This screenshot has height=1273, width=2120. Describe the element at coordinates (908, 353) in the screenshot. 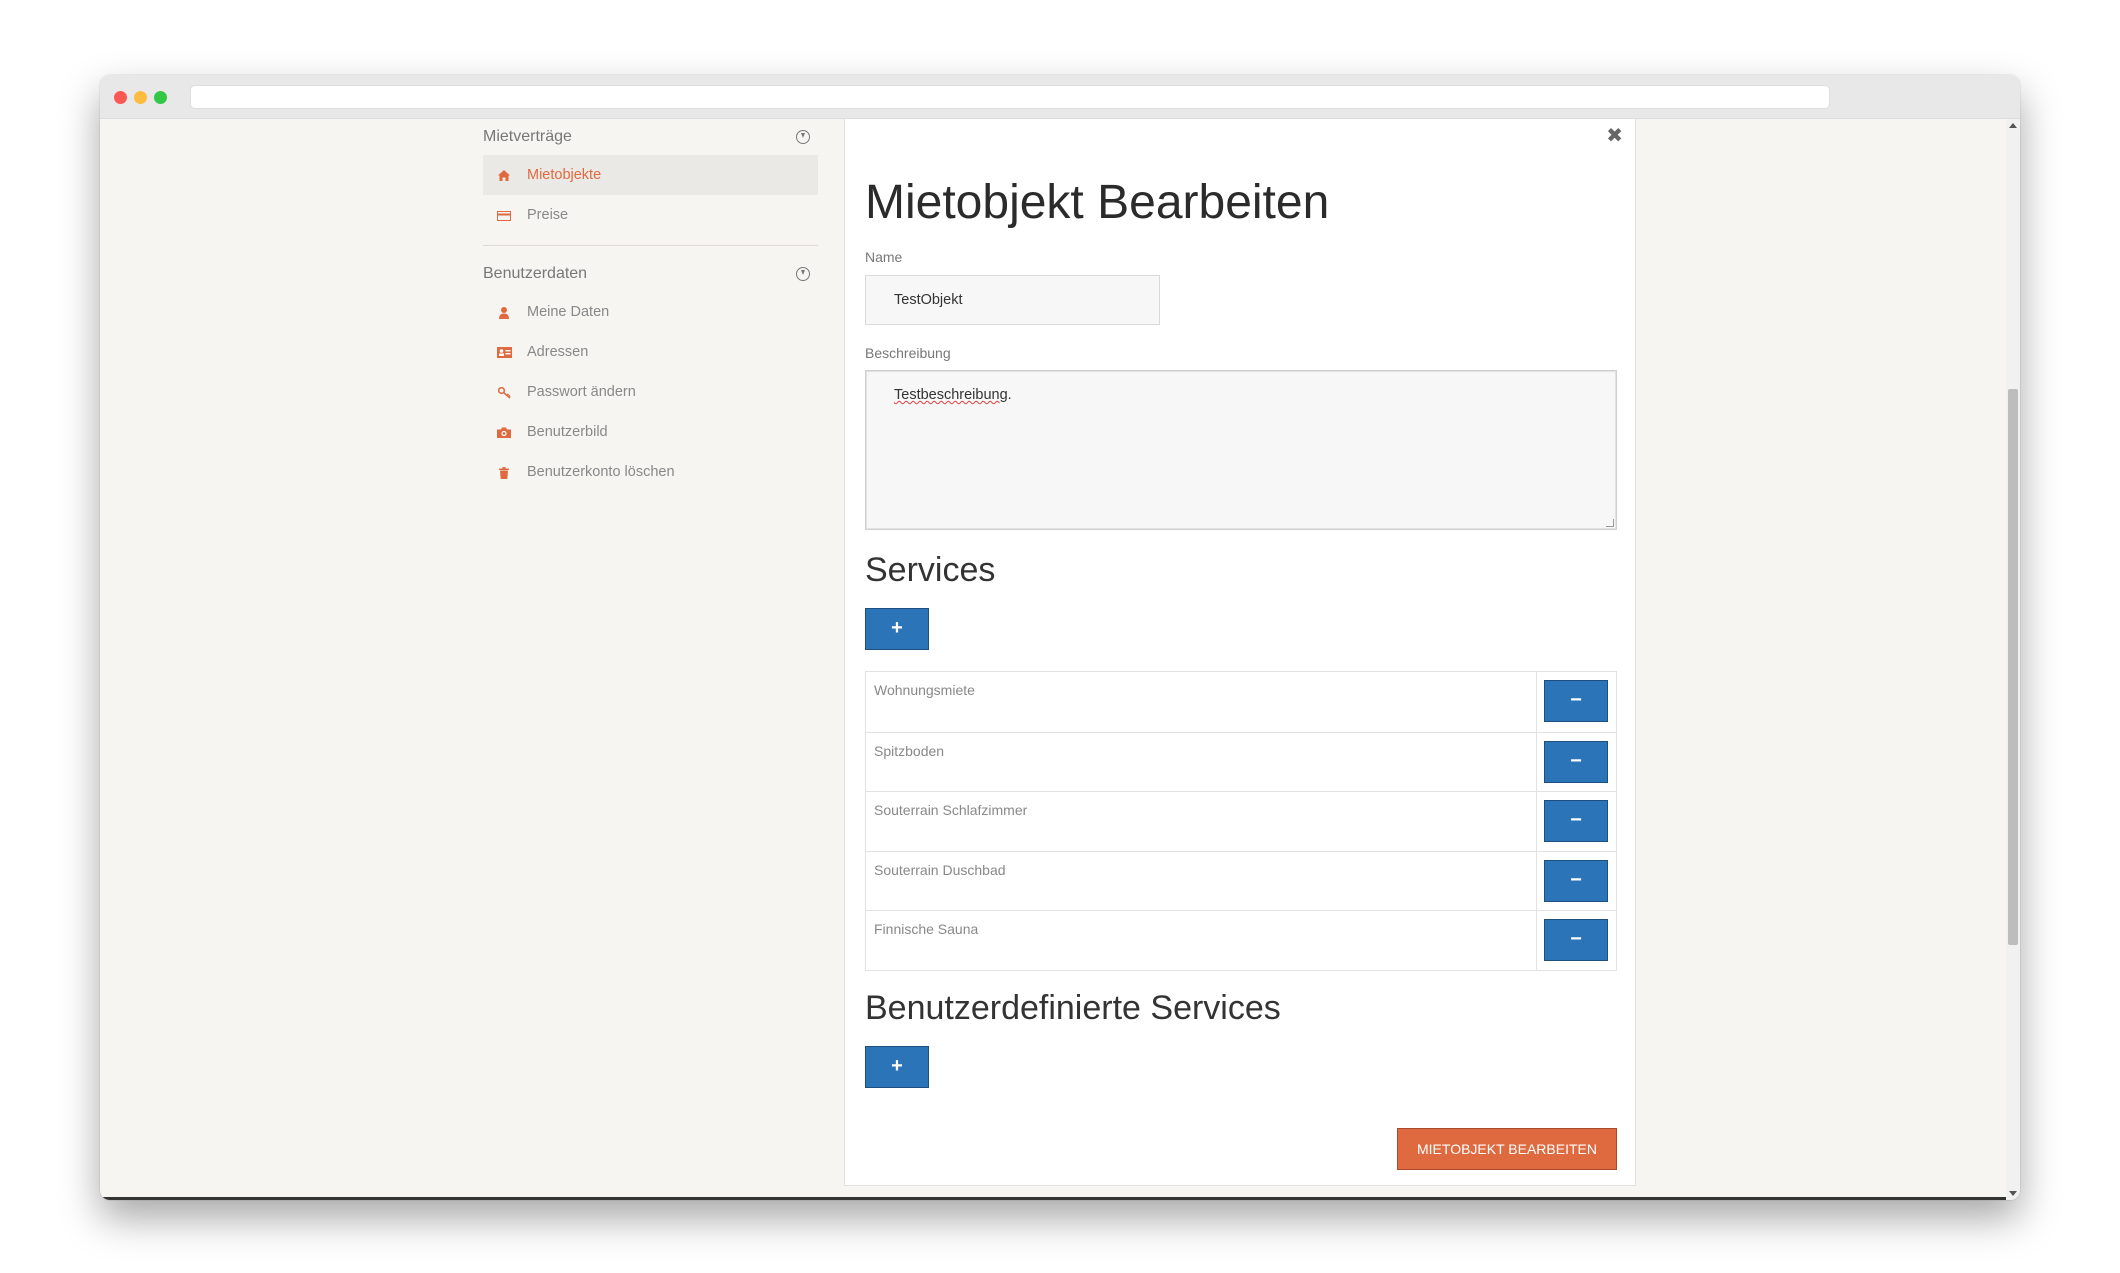

I see `description-label: Beschreibung` at that location.